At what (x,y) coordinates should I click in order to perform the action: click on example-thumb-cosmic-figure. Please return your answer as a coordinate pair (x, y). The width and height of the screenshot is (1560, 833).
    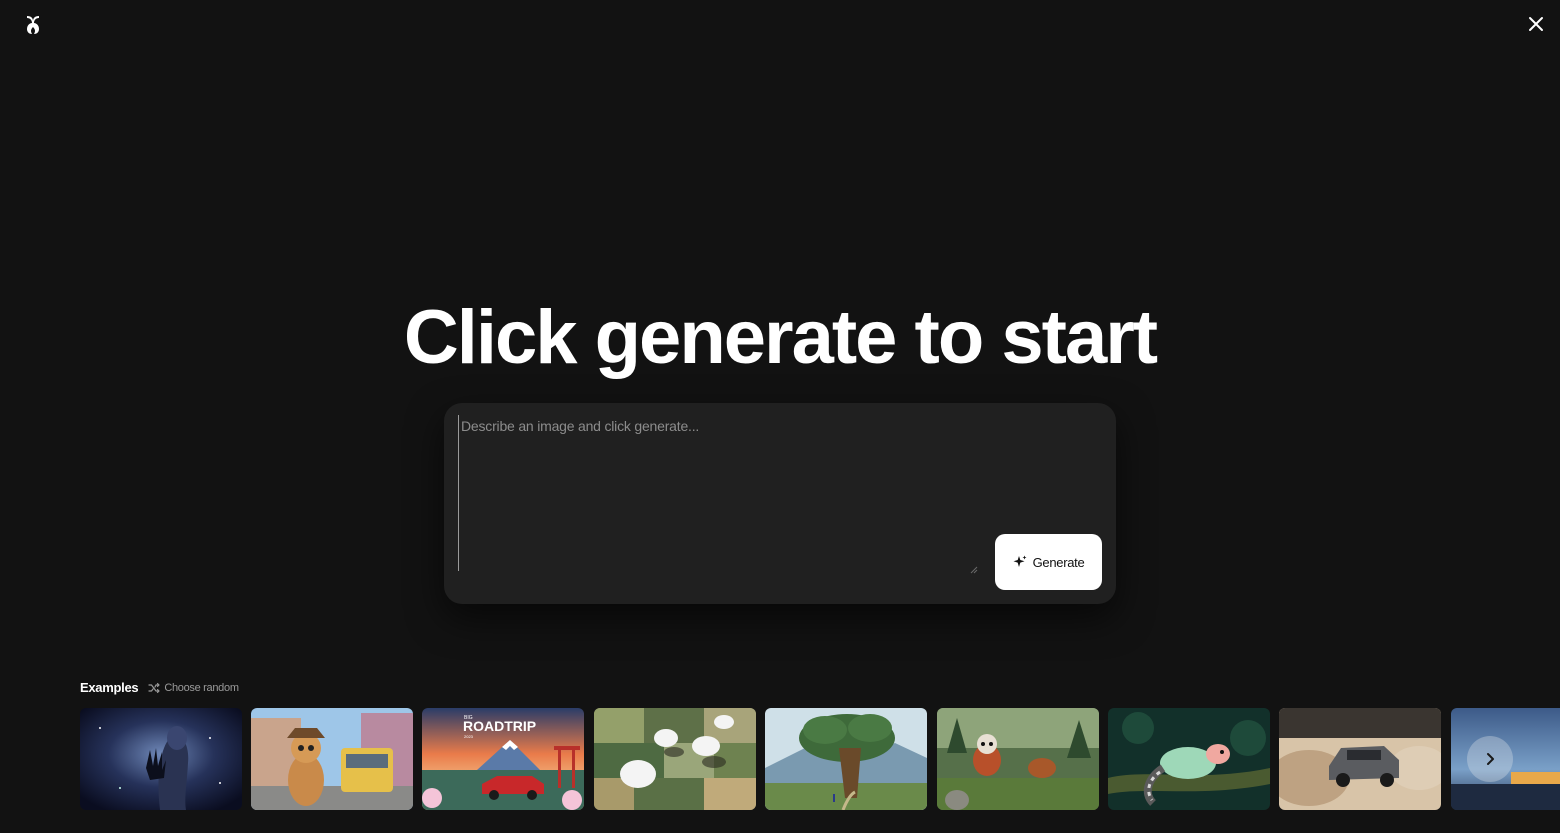
    Looking at the image, I should click on (161, 759).